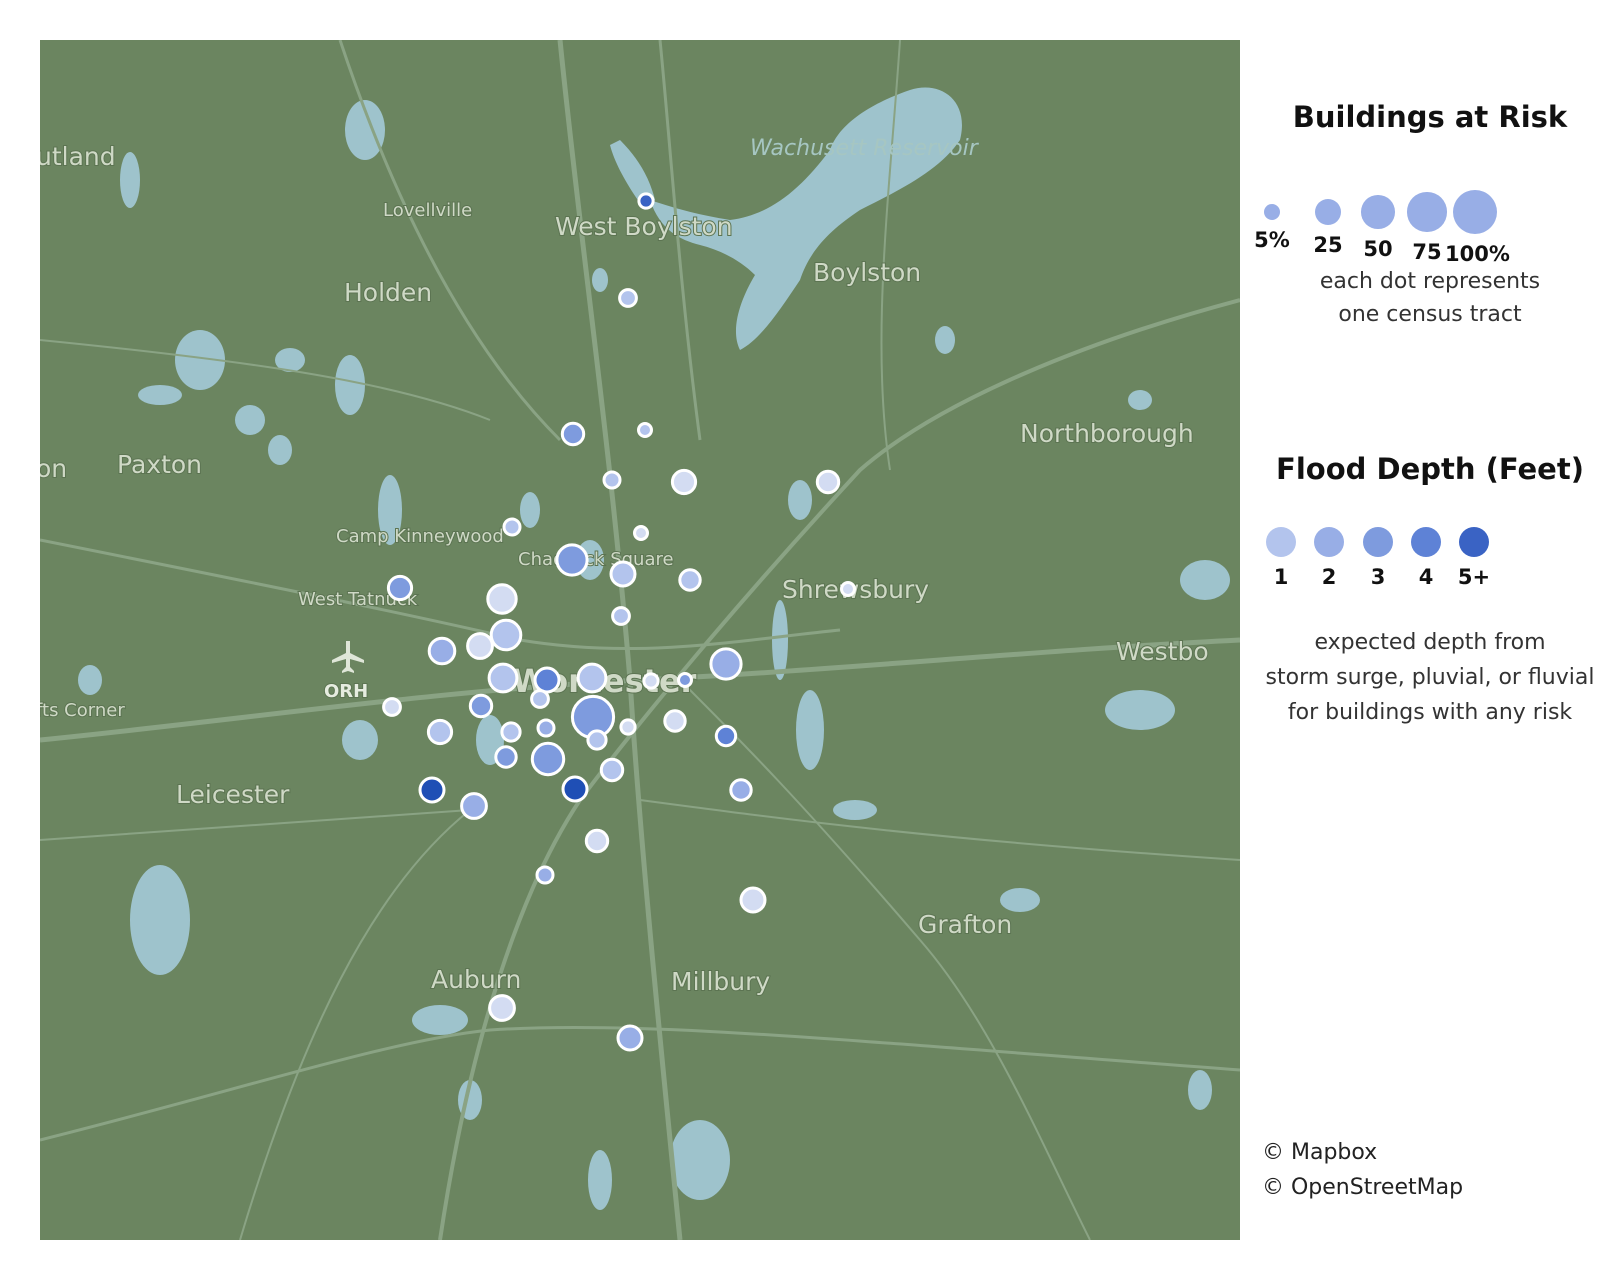  What do you see at coordinates (865, 148) in the screenshot?
I see `label-wachusett-reservoir: Wachusett Reservoir` at bounding box center [865, 148].